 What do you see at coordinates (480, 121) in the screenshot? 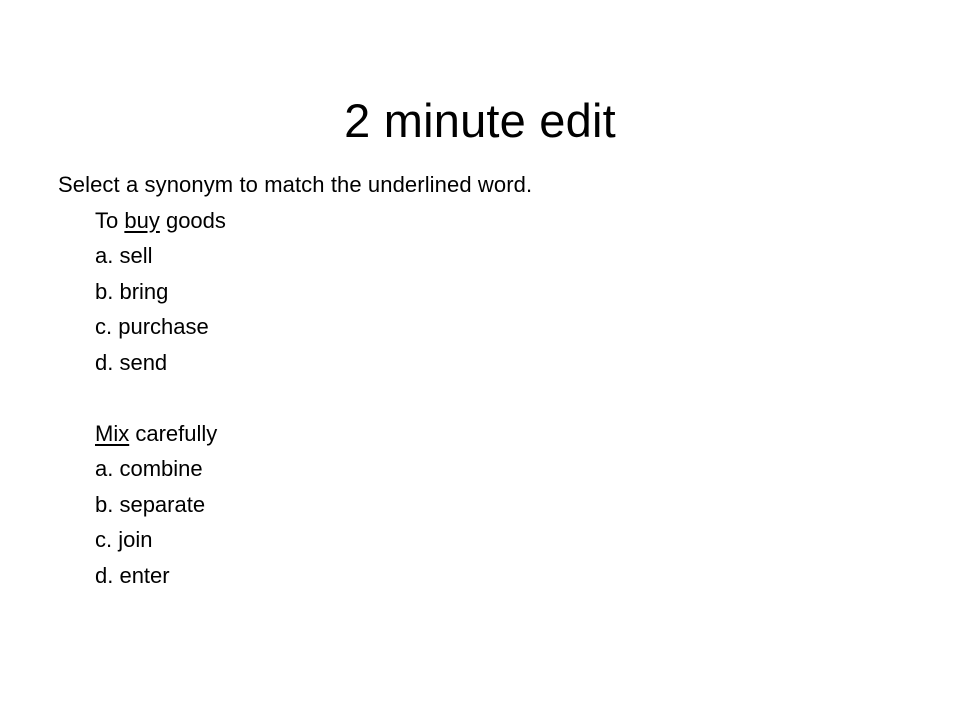
I see `slide-title: 2 minute edit` at bounding box center [480, 121].